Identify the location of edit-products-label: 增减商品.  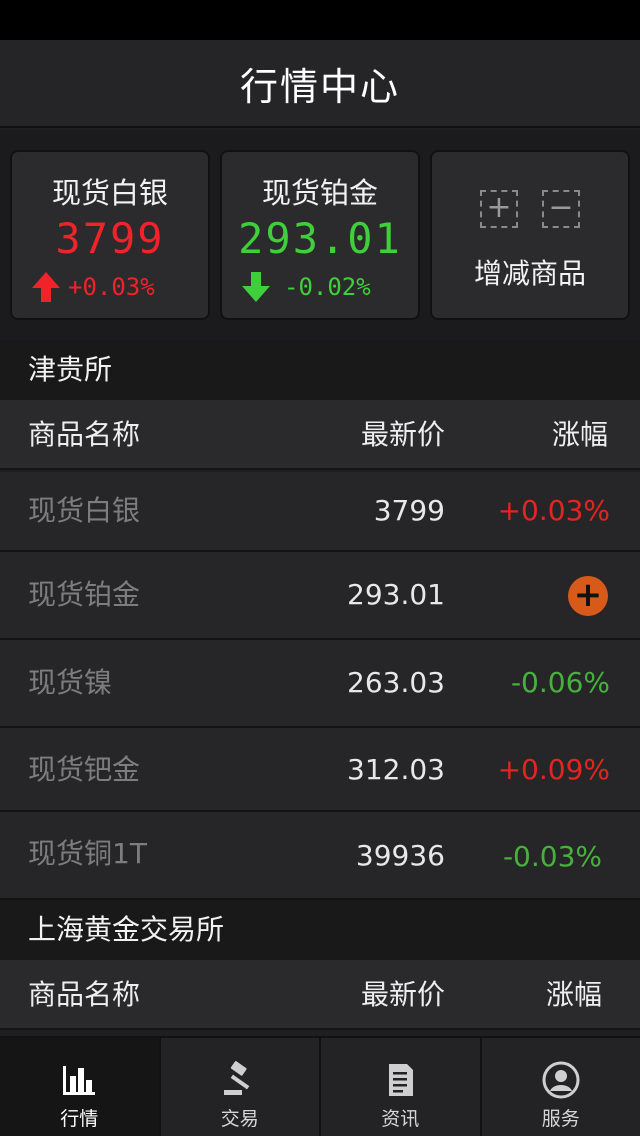
(529, 273).